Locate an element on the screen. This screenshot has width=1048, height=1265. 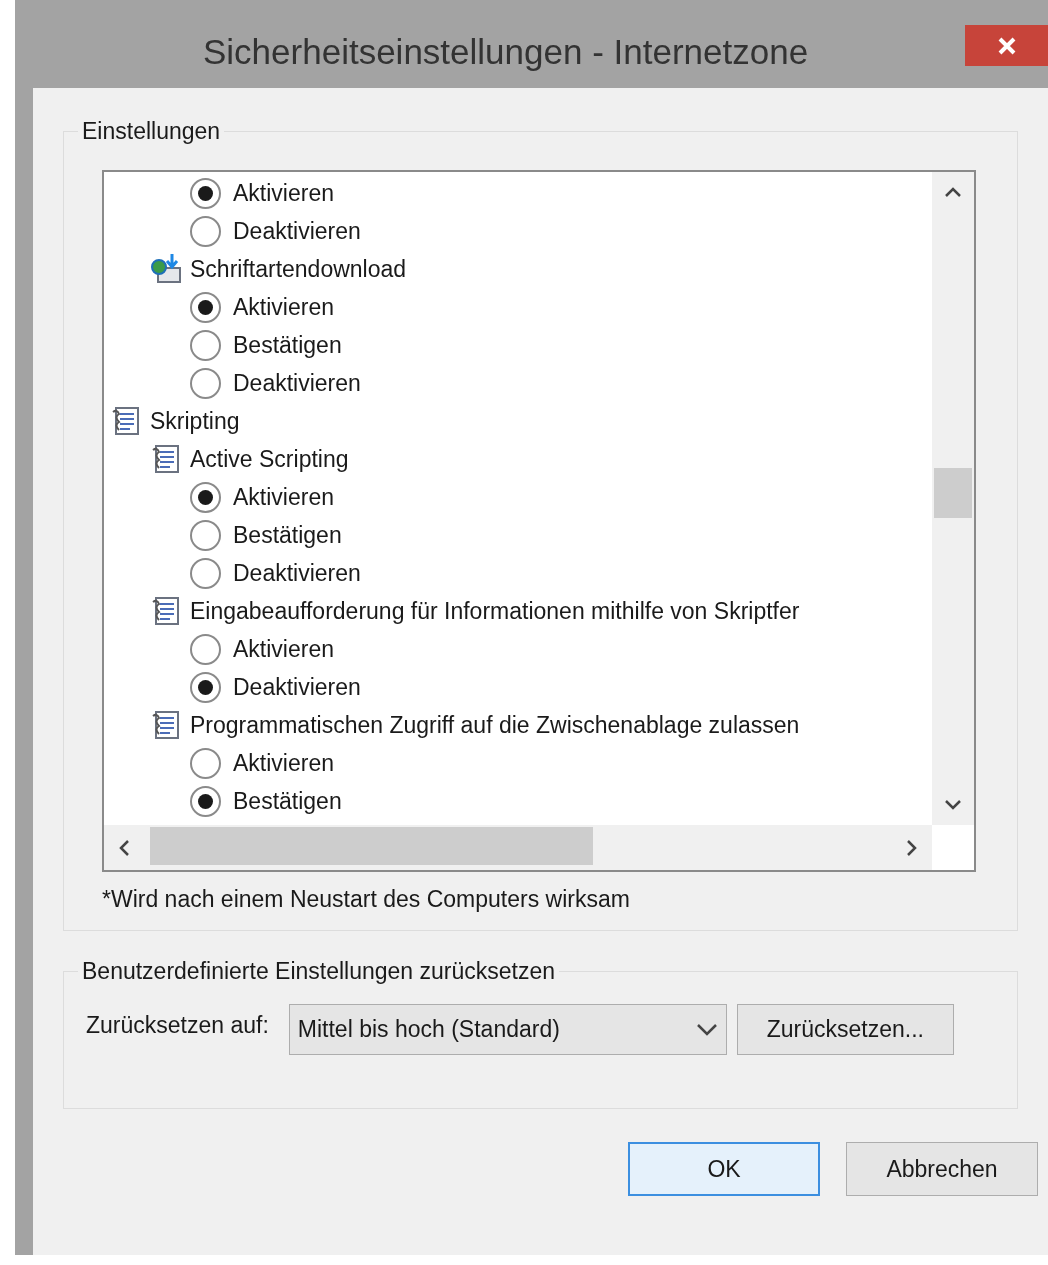
field-label: Zurücksetzen auf: is located at coordinates (177, 1025).